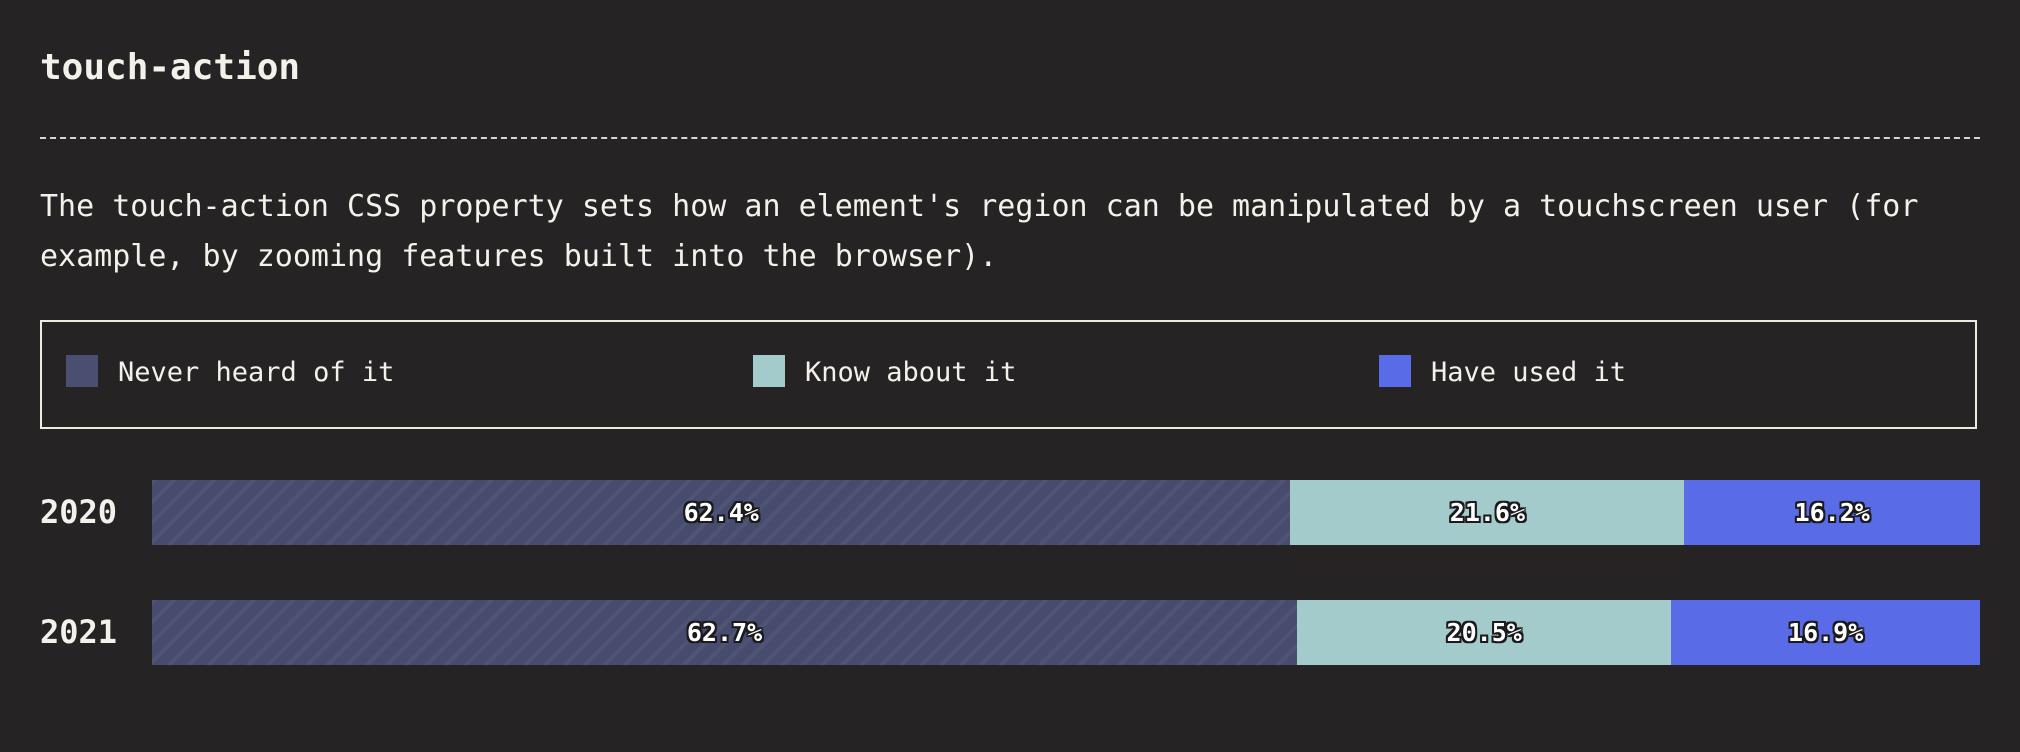 The height and width of the screenshot is (752, 2020). I want to click on legend-swatch-never-heard, so click(82, 371).